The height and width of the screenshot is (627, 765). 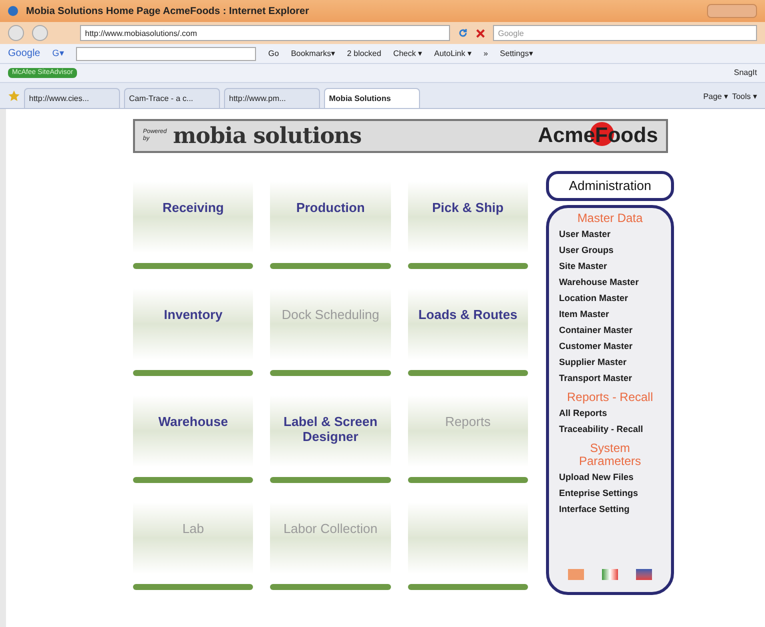 I want to click on module-tile: Pick & Ship, so click(x=468, y=217).